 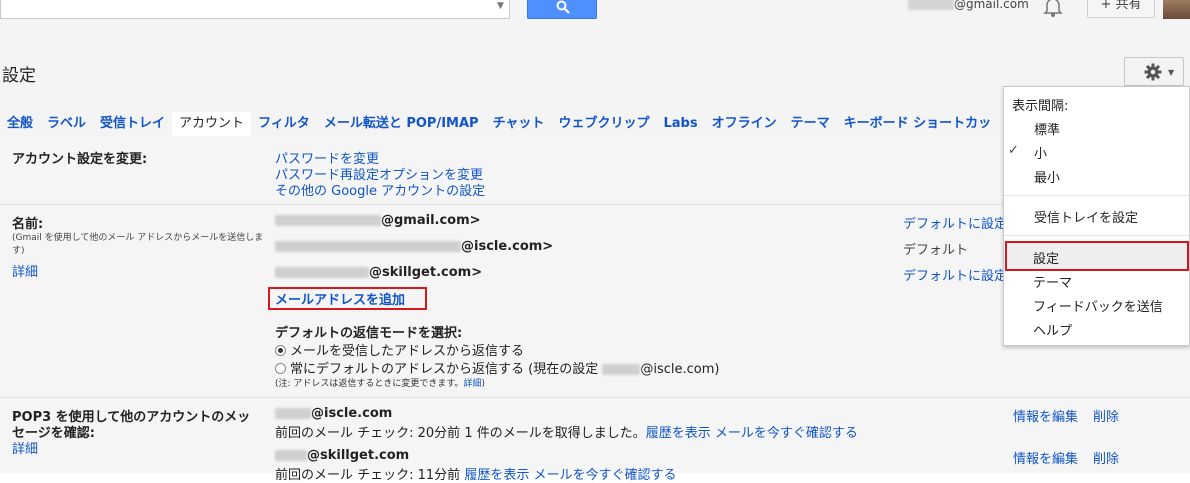 What do you see at coordinates (519, 124) in the screenshot?
I see `tab-chat: チャット` at bounding box center [519, 124].